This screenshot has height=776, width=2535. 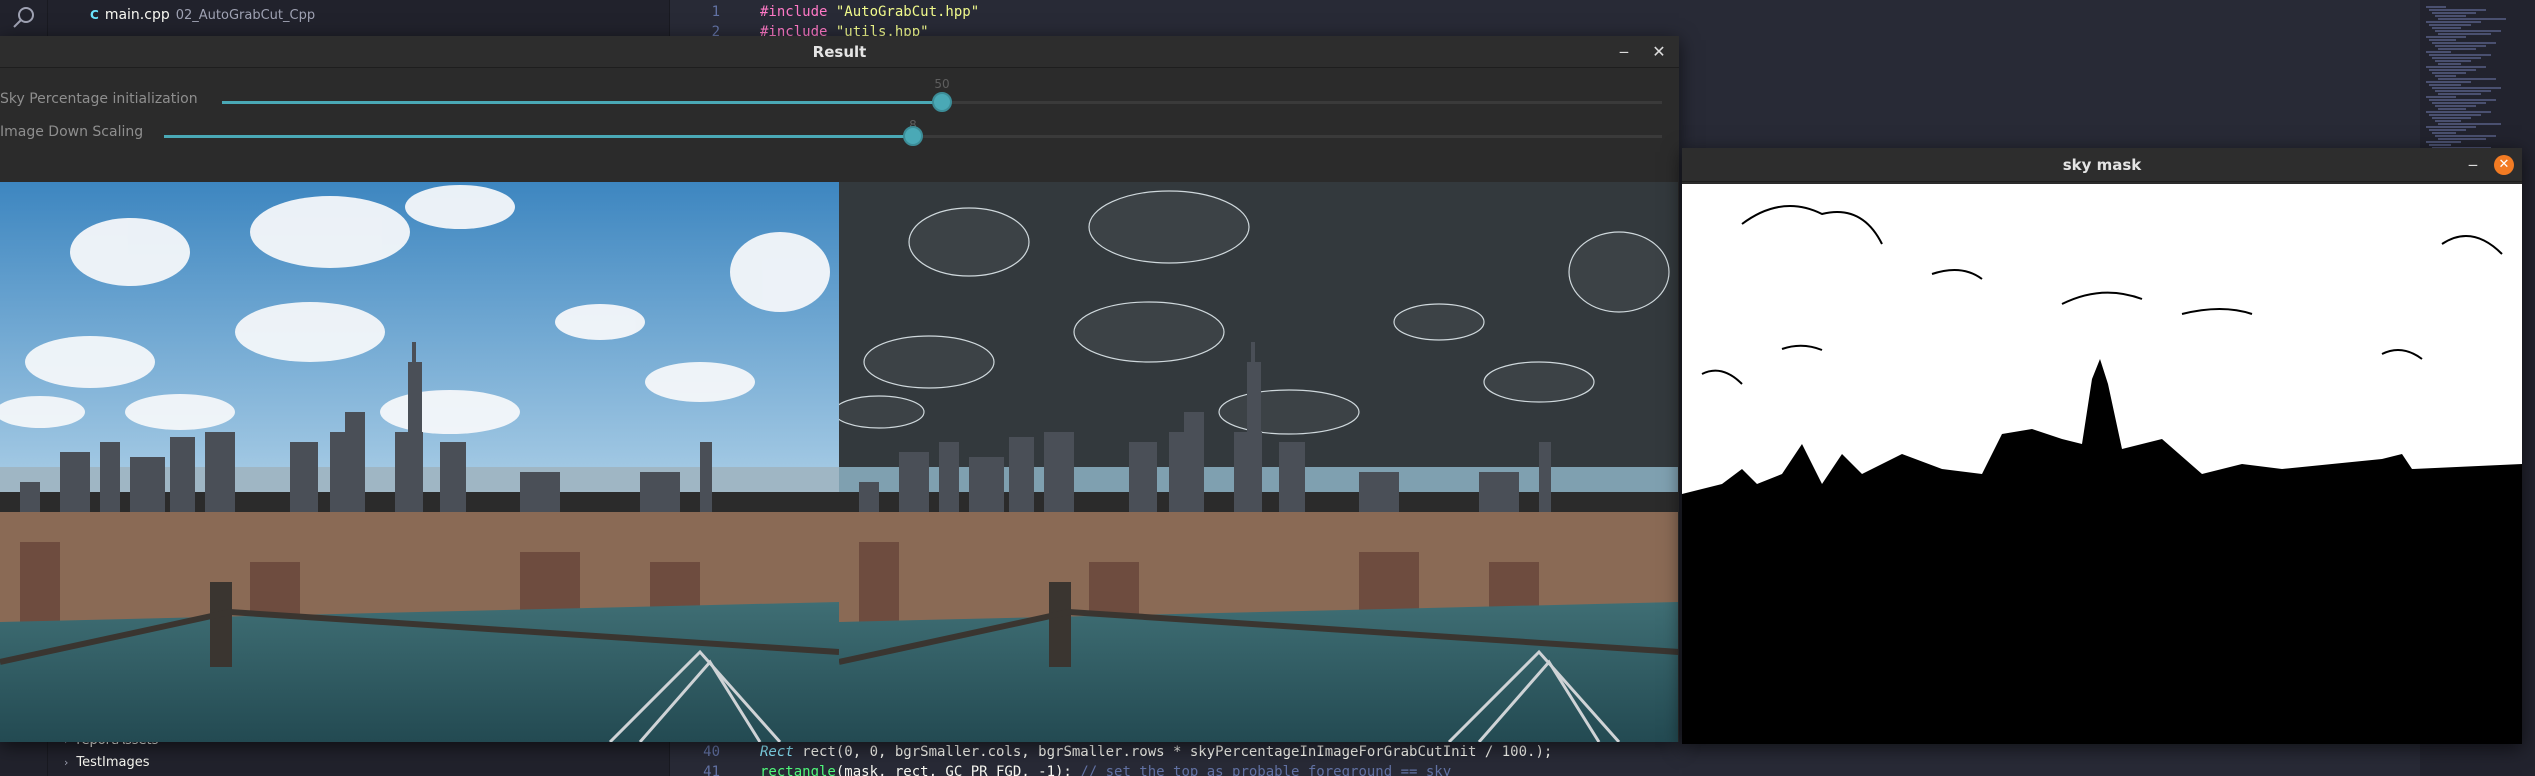 I want to click on sky-percentage-slider-handle, so click(x=942, y=102).